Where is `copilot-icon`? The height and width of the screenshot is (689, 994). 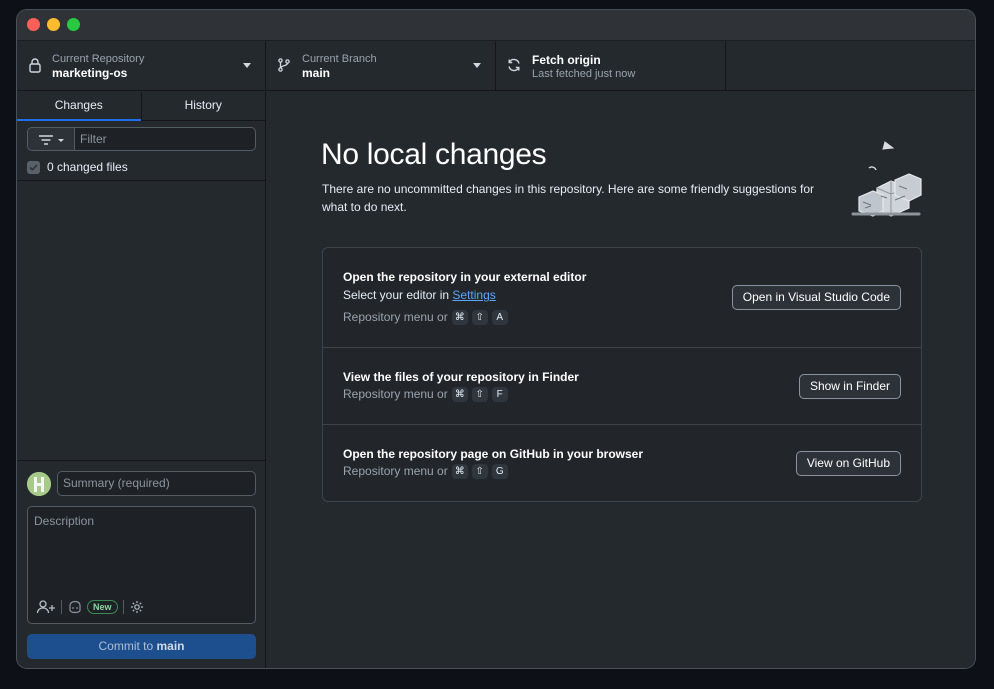
copilot-icon is located at coordinates (75, 607).